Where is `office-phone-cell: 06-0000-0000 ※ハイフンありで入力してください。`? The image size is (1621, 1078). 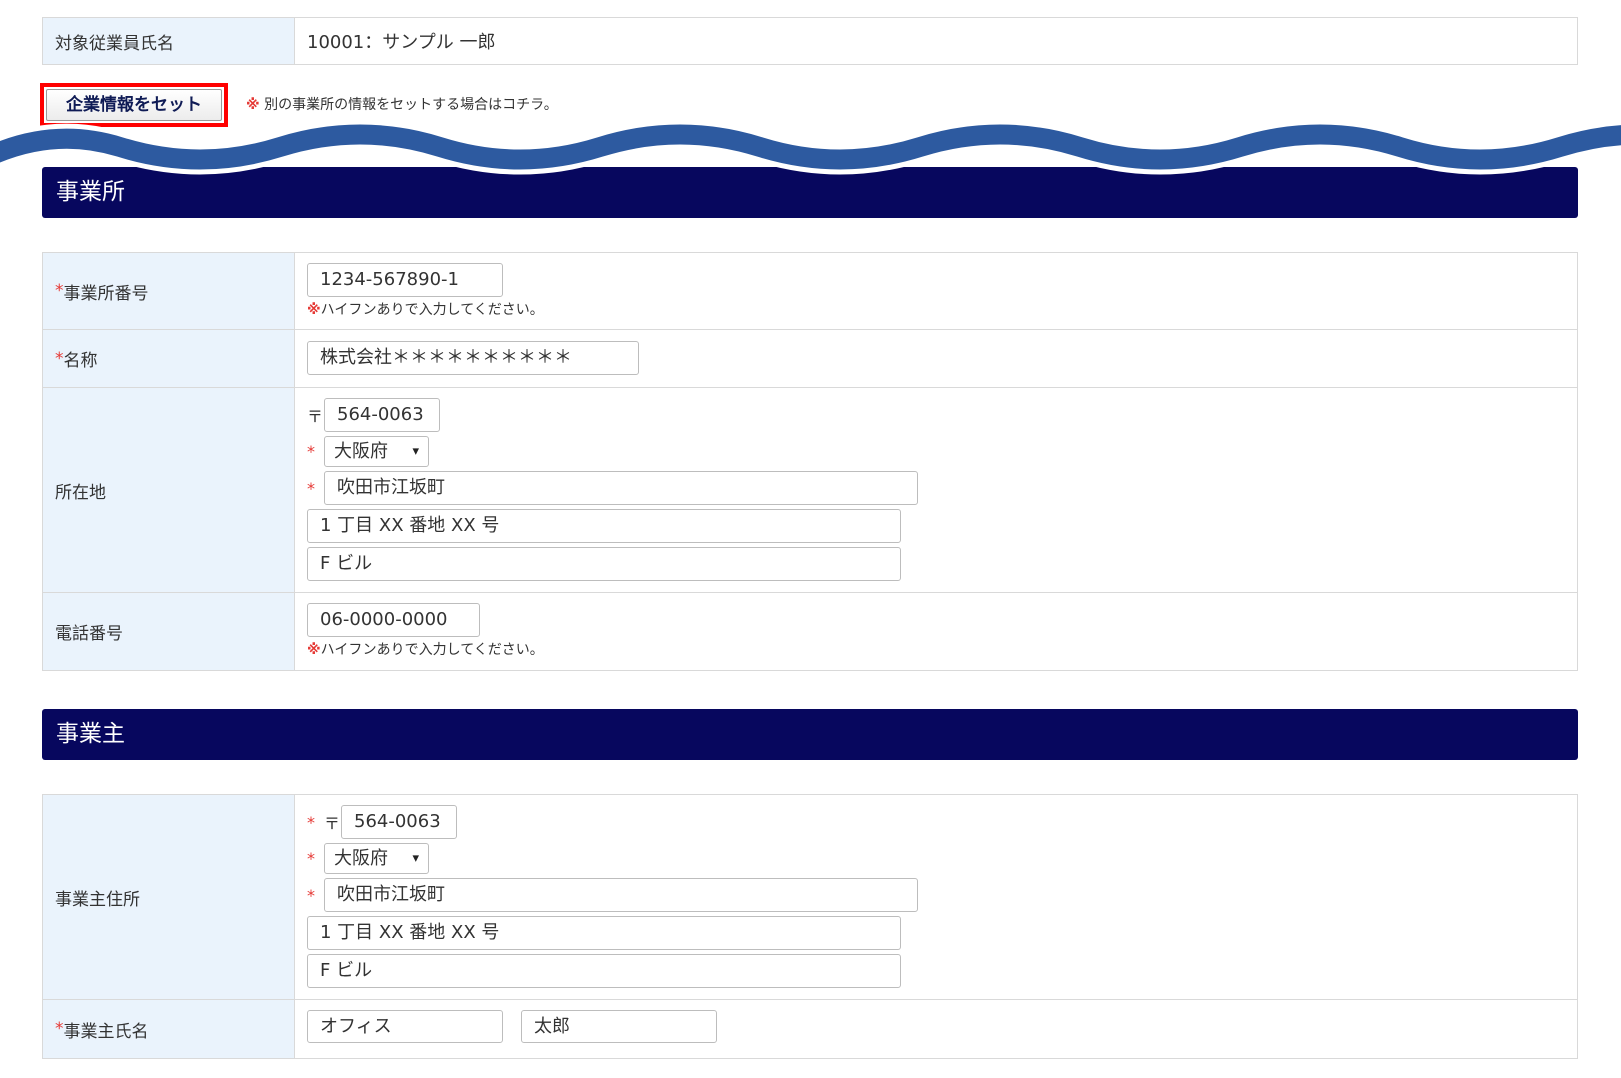 office-phone-cell: 06-0000-0000 ※ハイフンありで入力してください。 is located at coordinates (936, 631).